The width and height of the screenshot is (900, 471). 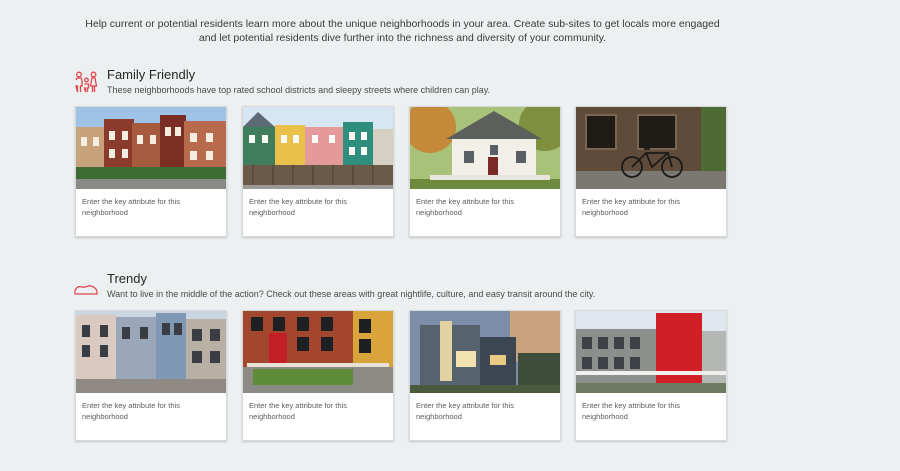 What do you see at coordinates (485, 352) in the screenshot?
I see `modern-house-dusk-photo` at bounding box center [485, 352].